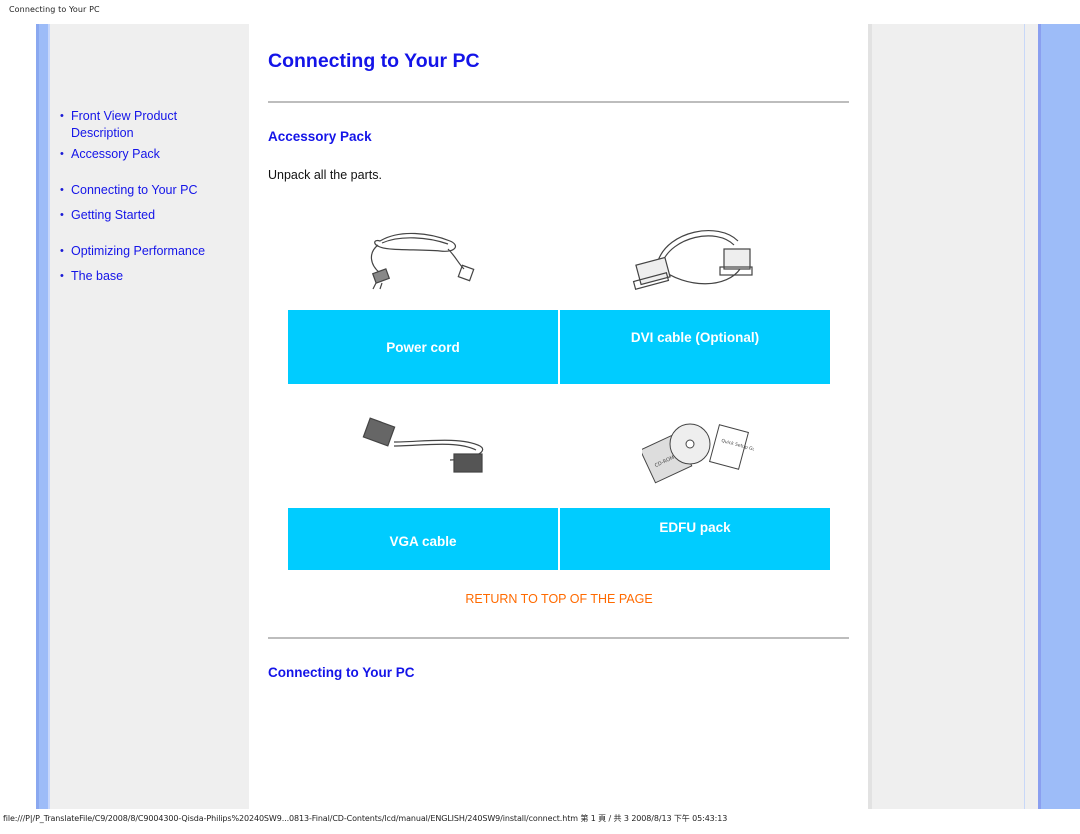  I want to click on right-frame-panel, so click(953, 416).